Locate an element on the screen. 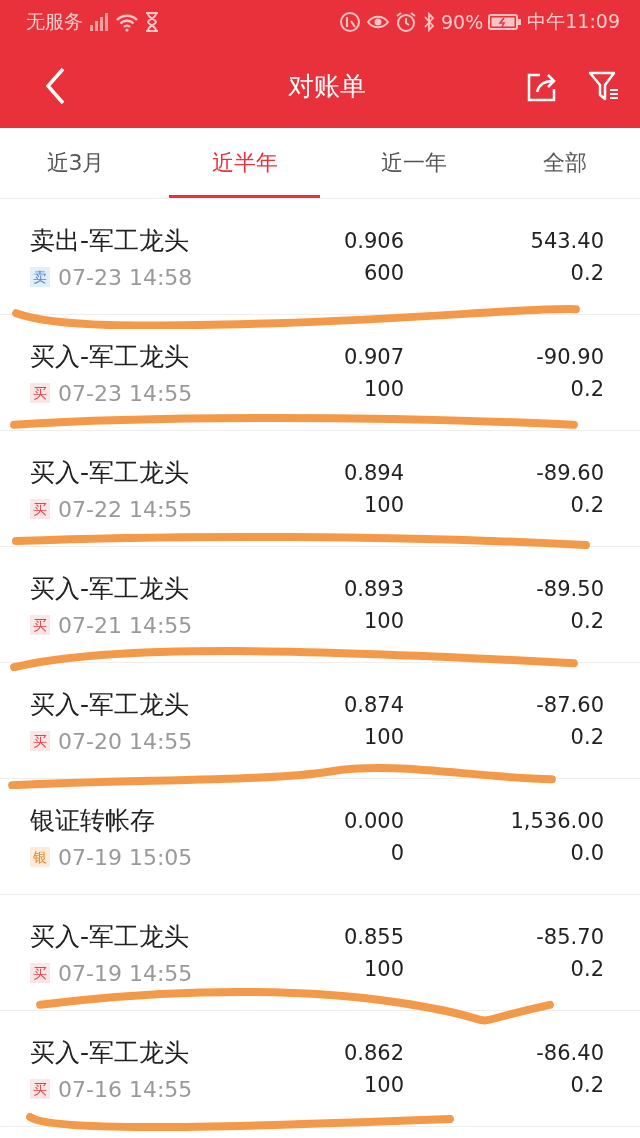 The height and width of the screenshot is (1138, 640). period-tab: 全部 is located at coordinates (564, 163).